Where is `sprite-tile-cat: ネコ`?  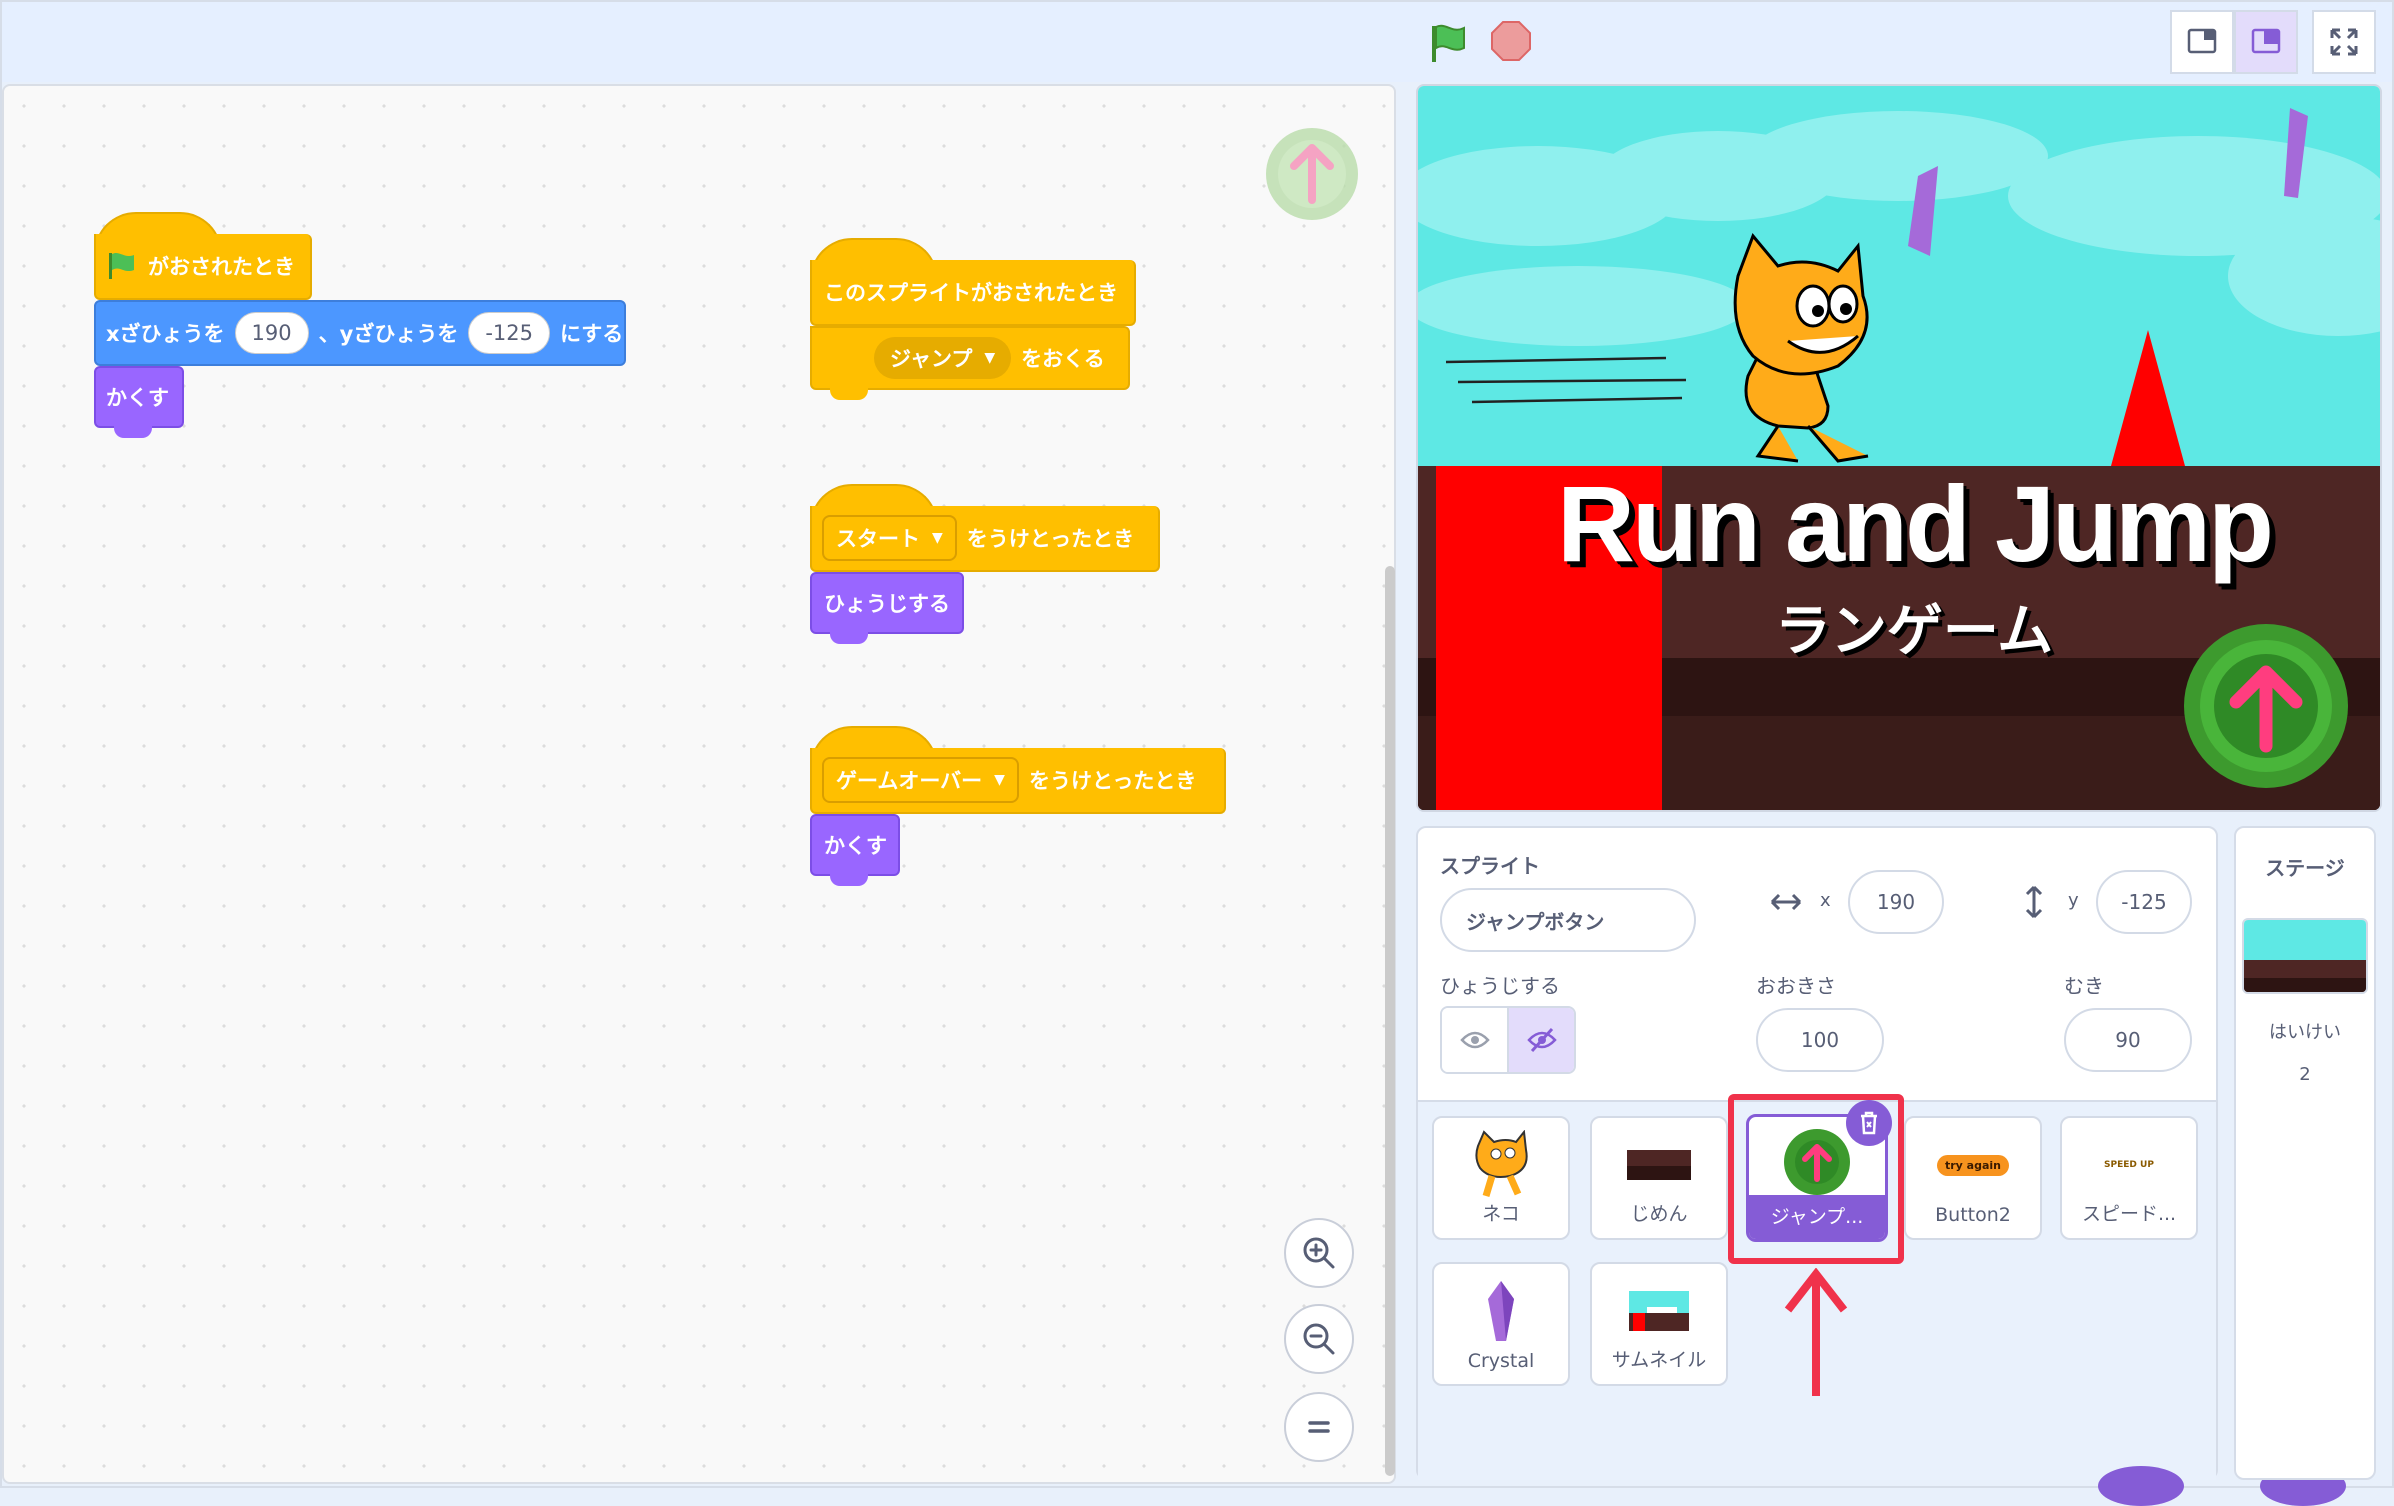
sprite-tile-cat: ネコ is located at coordinates (1501, 1178).